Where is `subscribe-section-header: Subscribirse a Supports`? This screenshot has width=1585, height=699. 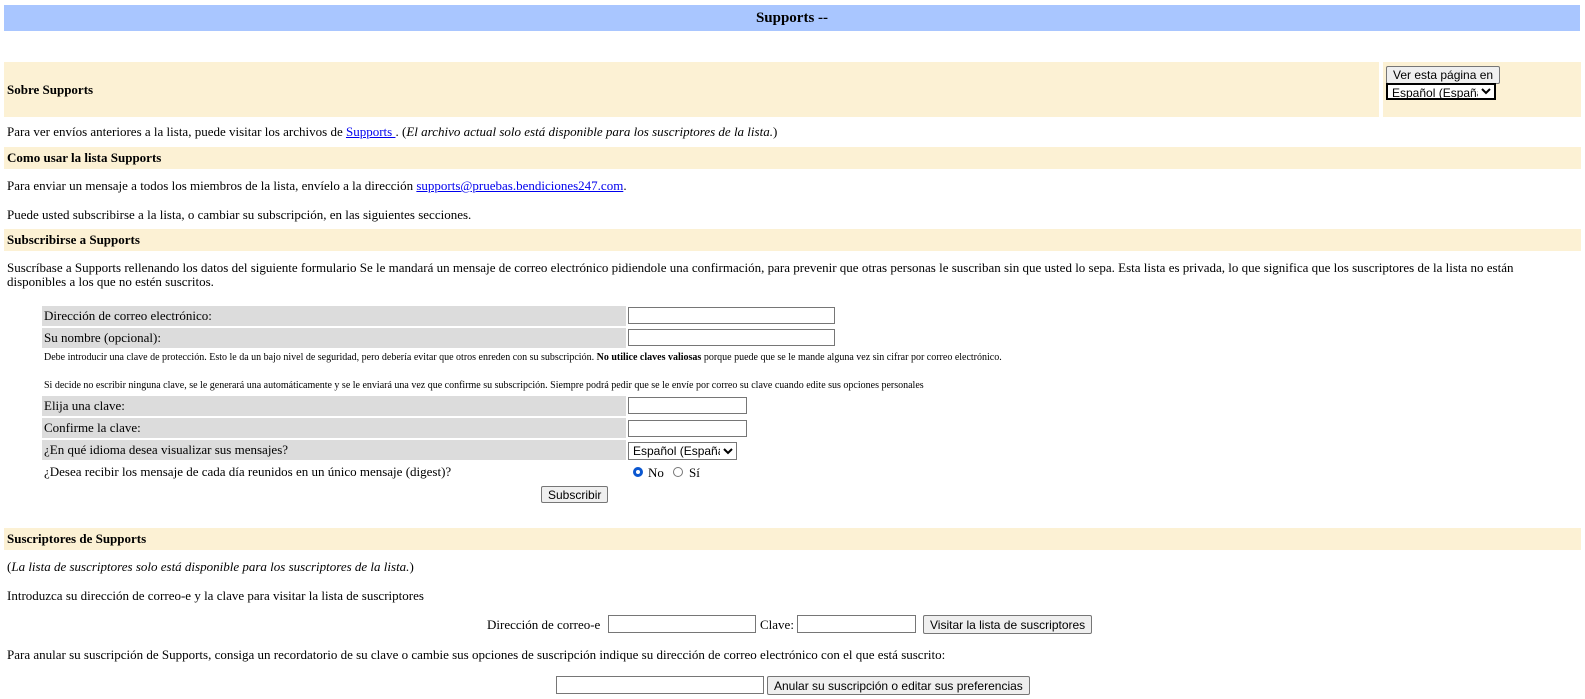
subscribe-section-header: Subscribirse a Supports is located at coordinates (792, 240).